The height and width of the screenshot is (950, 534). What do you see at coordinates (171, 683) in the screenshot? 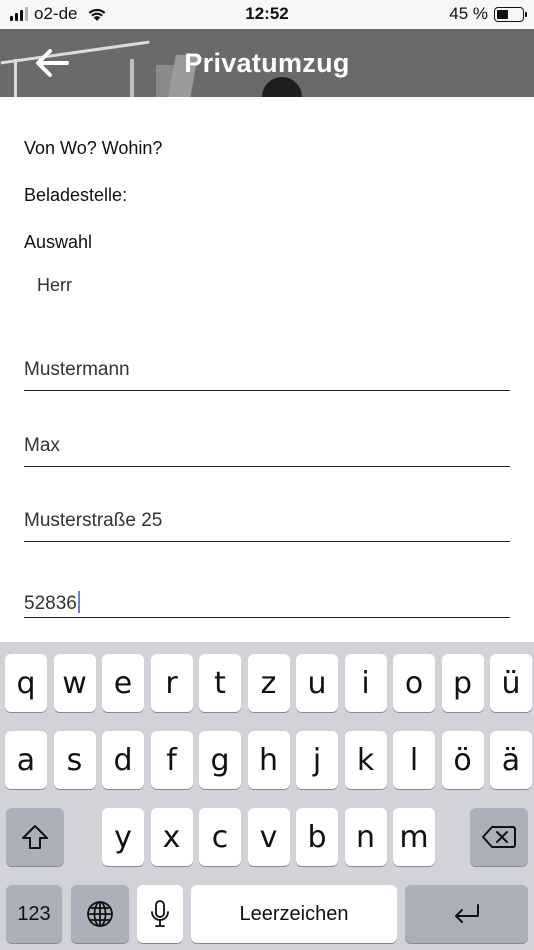
I see `key-r: r` at bounding box center [171, 683].